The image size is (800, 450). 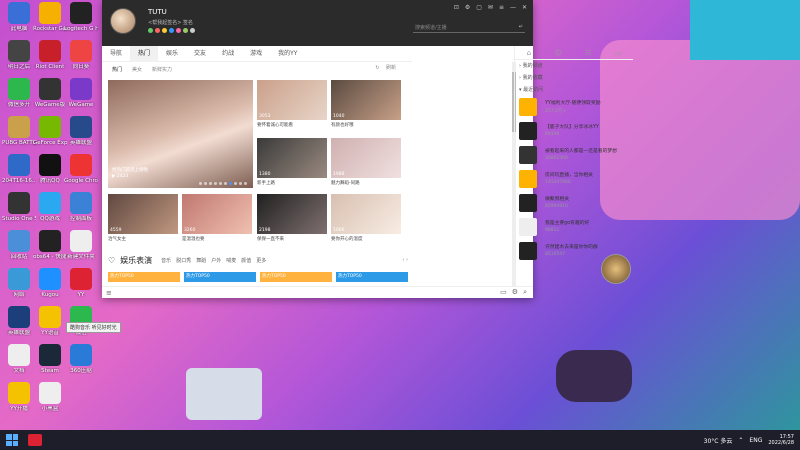 What do you see at coordinates (19, 212) in the screenshot?
I see `desktop-icon: Studio One 5` at bounding box center [19, 212].